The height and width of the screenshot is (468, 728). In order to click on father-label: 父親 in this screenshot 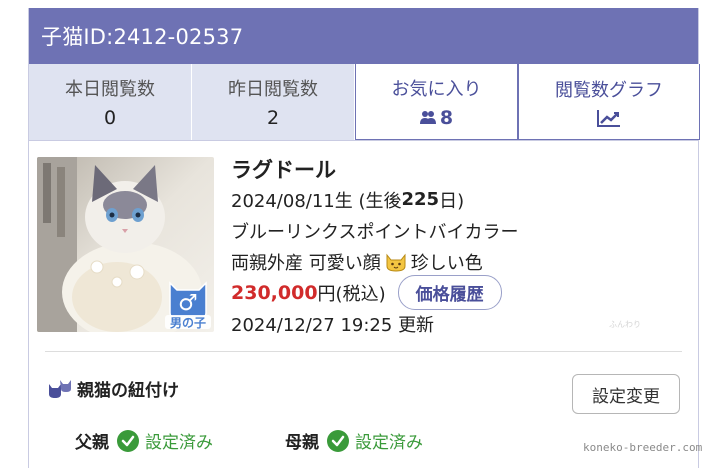, I will do `click(92, 443)`.